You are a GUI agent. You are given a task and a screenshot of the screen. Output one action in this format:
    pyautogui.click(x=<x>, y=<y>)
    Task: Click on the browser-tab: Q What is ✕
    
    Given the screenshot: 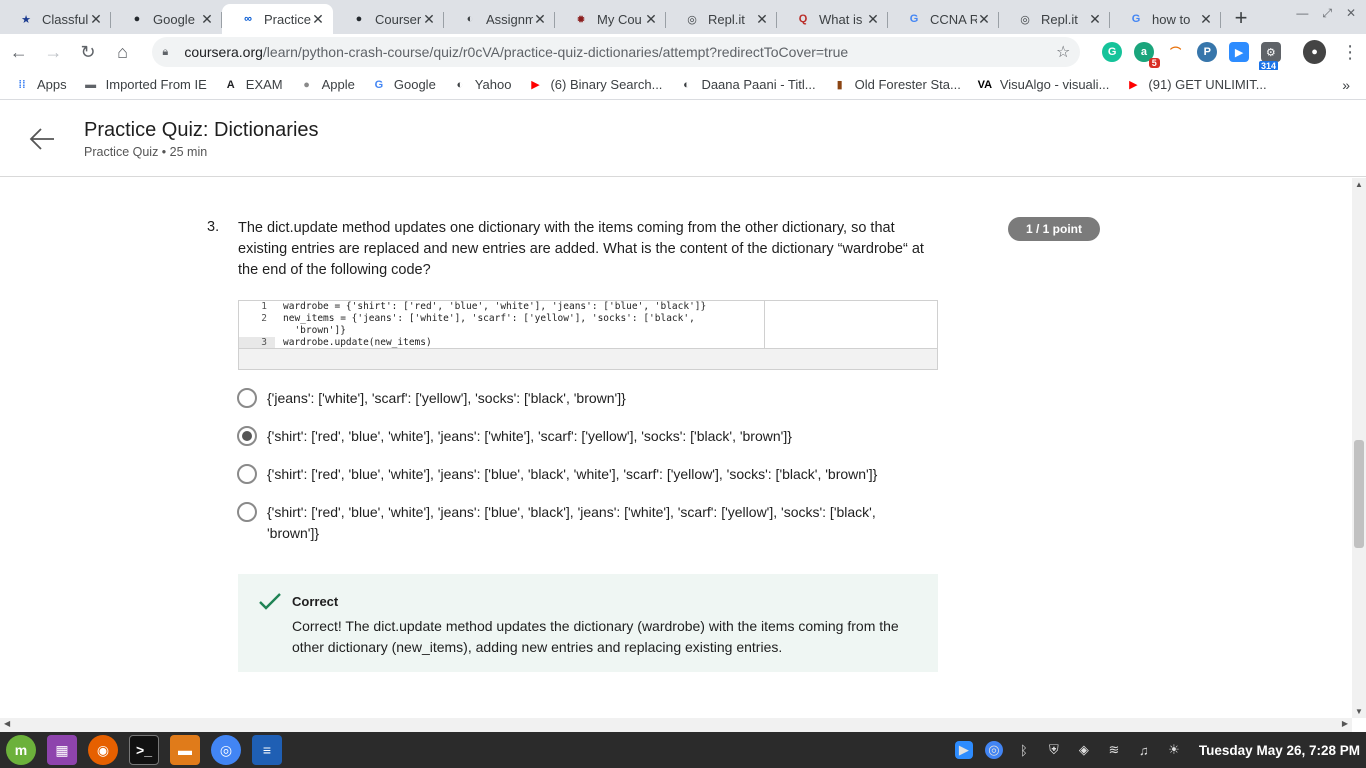 What is the action you would take?
    pyautogui.click(x=832, y=19)
    